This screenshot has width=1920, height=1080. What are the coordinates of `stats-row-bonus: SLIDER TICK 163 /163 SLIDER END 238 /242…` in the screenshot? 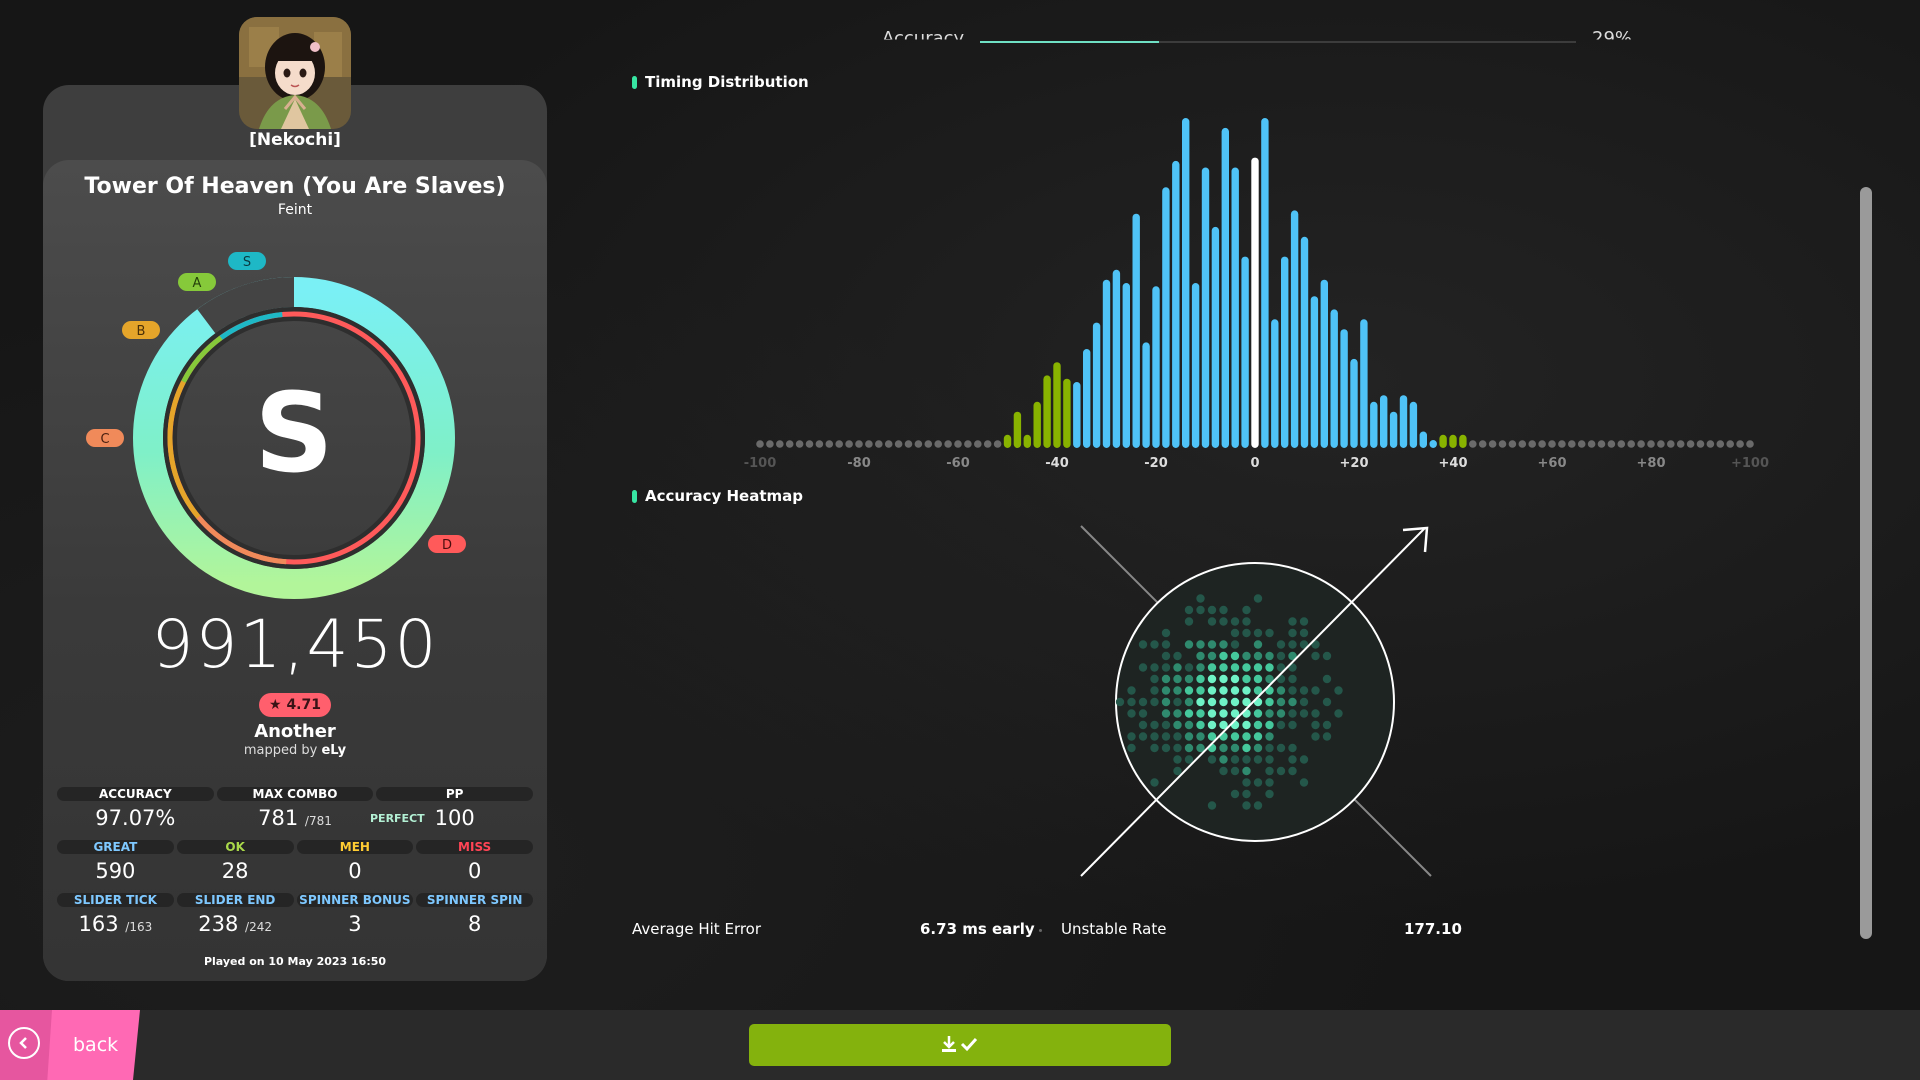 It's located at (295, 915).